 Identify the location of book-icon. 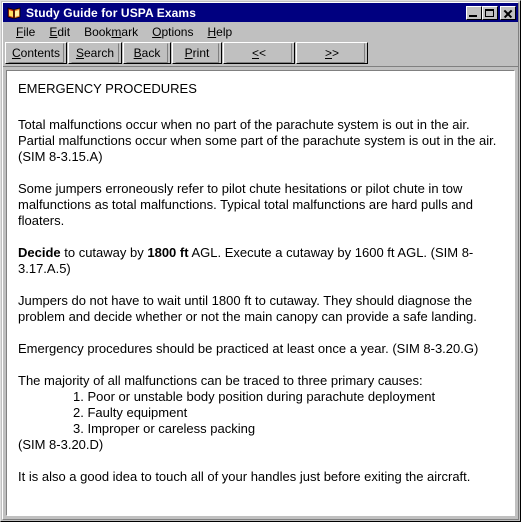
(14, 13).